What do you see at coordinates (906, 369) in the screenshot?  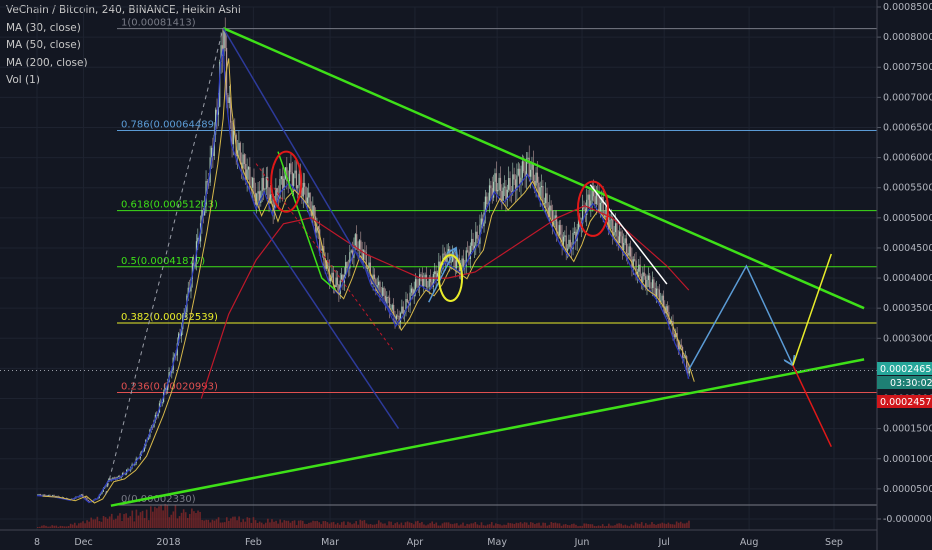 I see `last-price-text: 0.00024654` at bounding box center [906, 369].